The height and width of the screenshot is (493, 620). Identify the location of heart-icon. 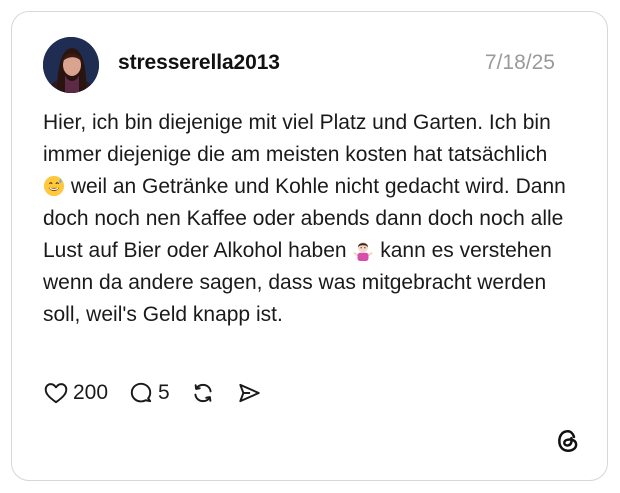
(56, 393).